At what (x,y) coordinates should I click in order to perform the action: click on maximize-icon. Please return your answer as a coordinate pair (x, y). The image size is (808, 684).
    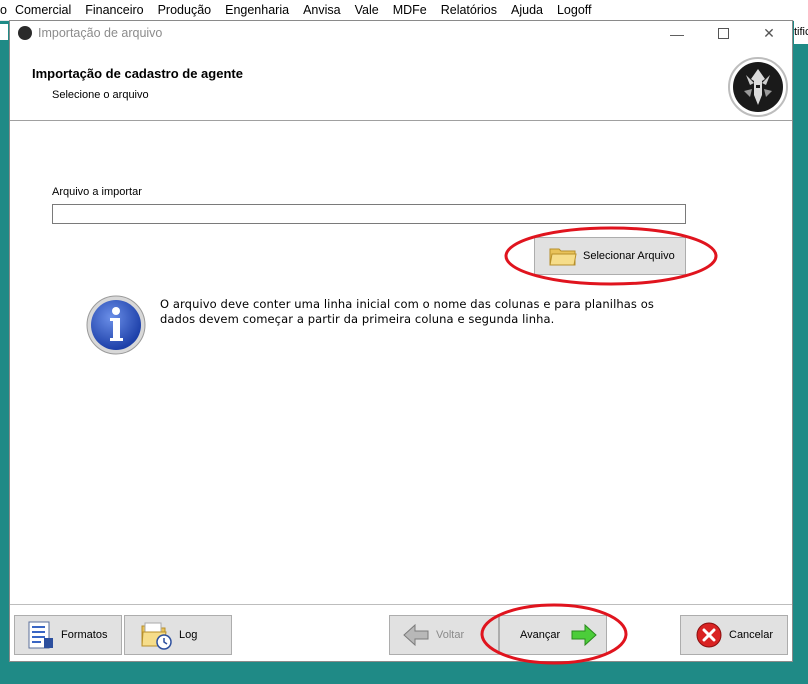
    Looking at the image, I should click on (723, 33).